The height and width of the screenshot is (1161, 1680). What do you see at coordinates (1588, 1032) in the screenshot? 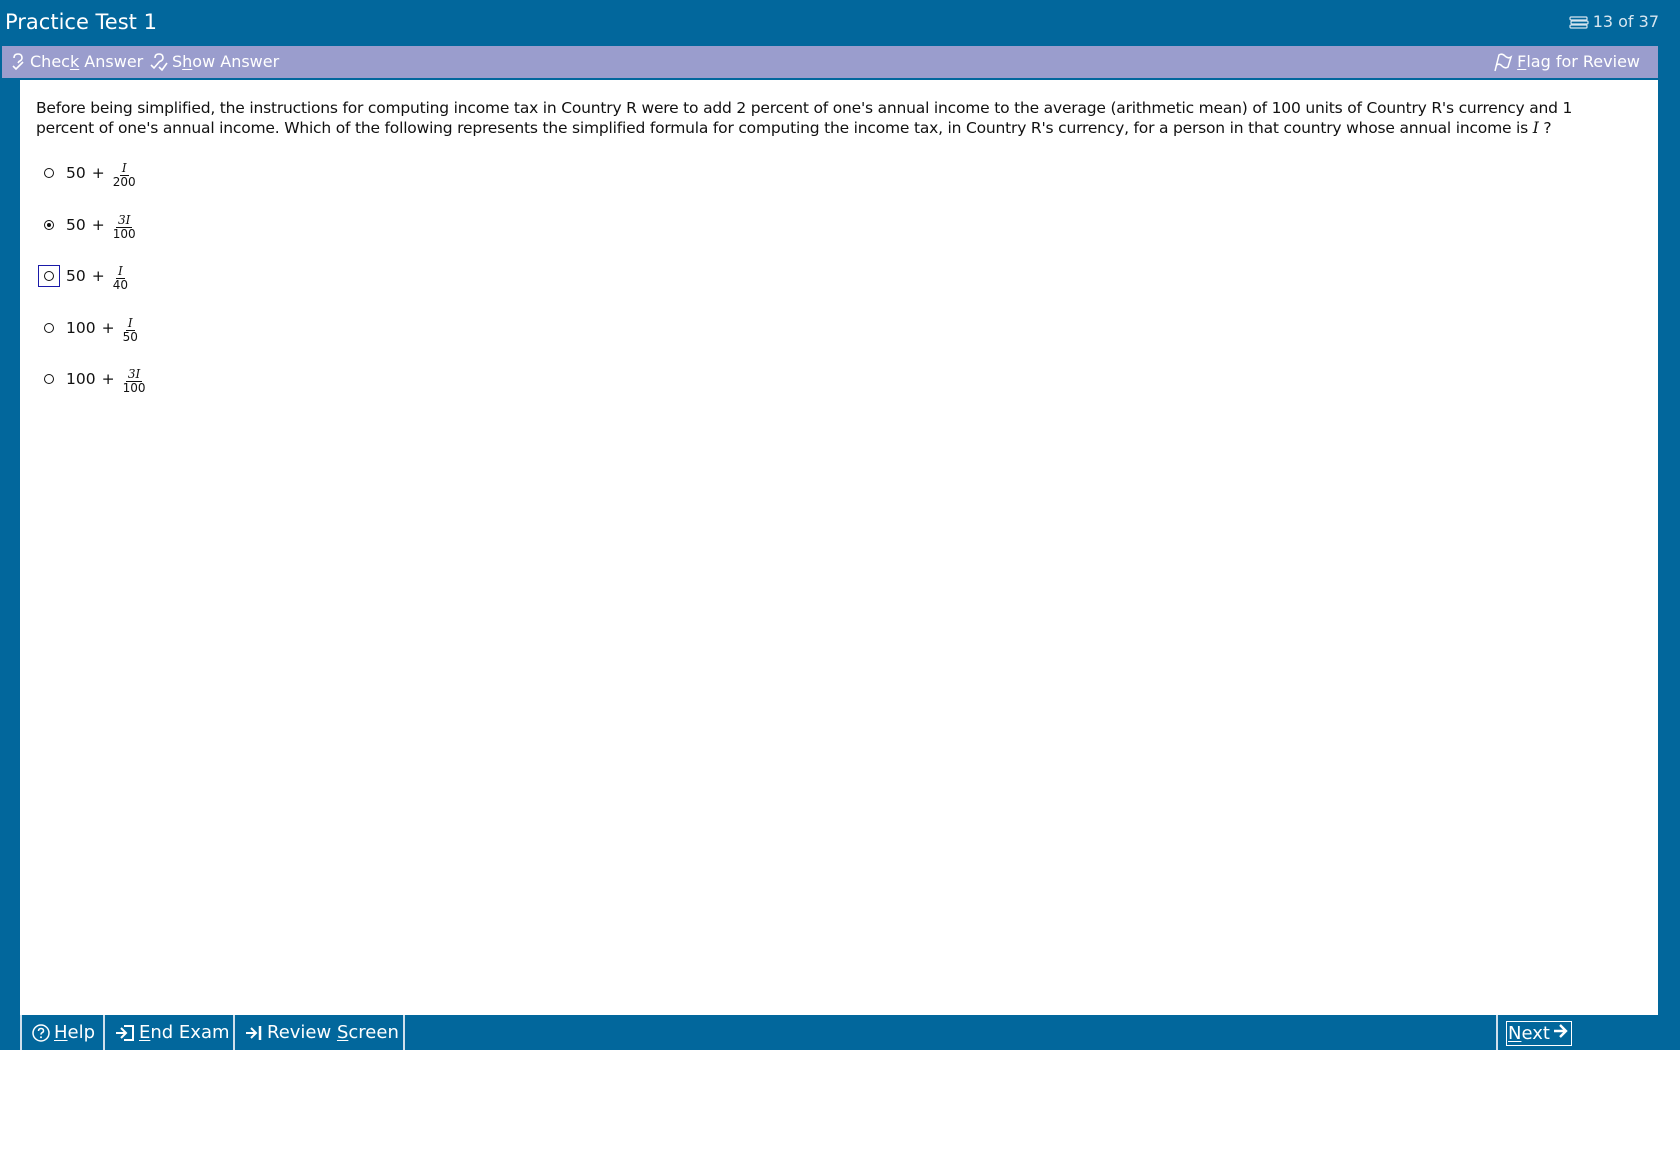
I see `next-button-container: Next` at bounding box center [1588, 1032].